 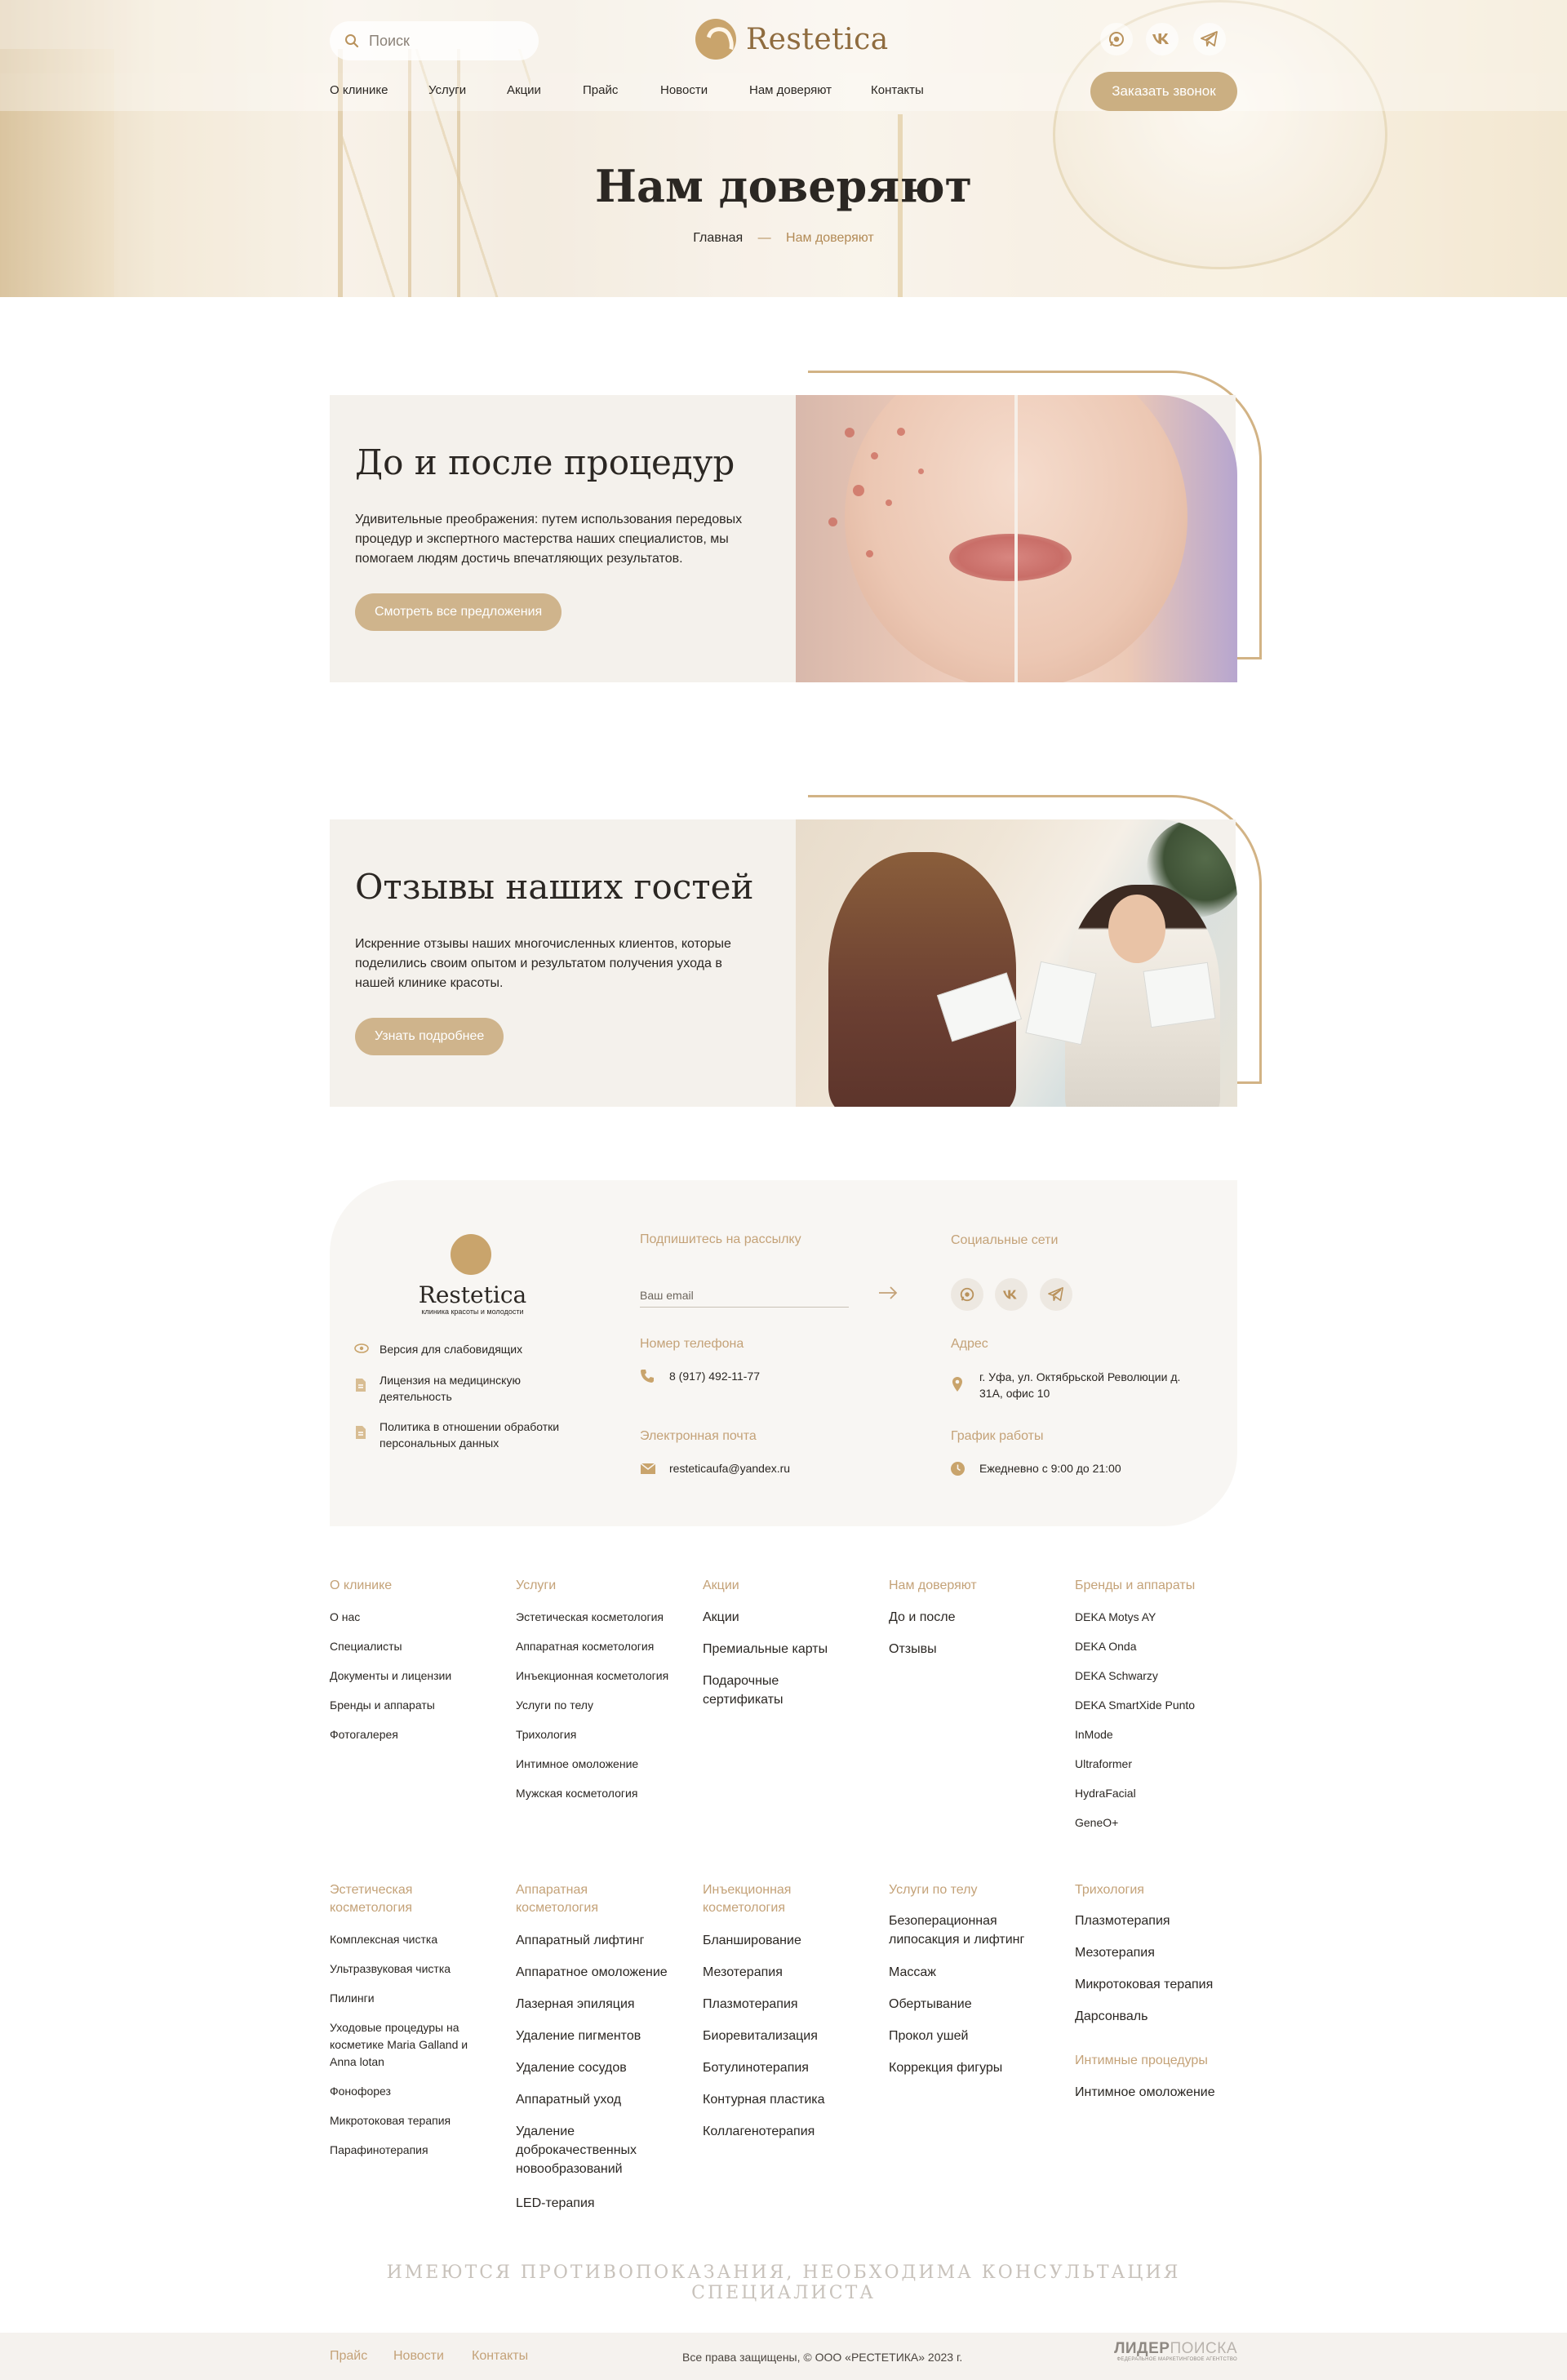 What do you see at coordinates (1096, 1823) in the screenshot?
I see `sitemap-link: GeneO+` at bounding box center [1096, 1823].